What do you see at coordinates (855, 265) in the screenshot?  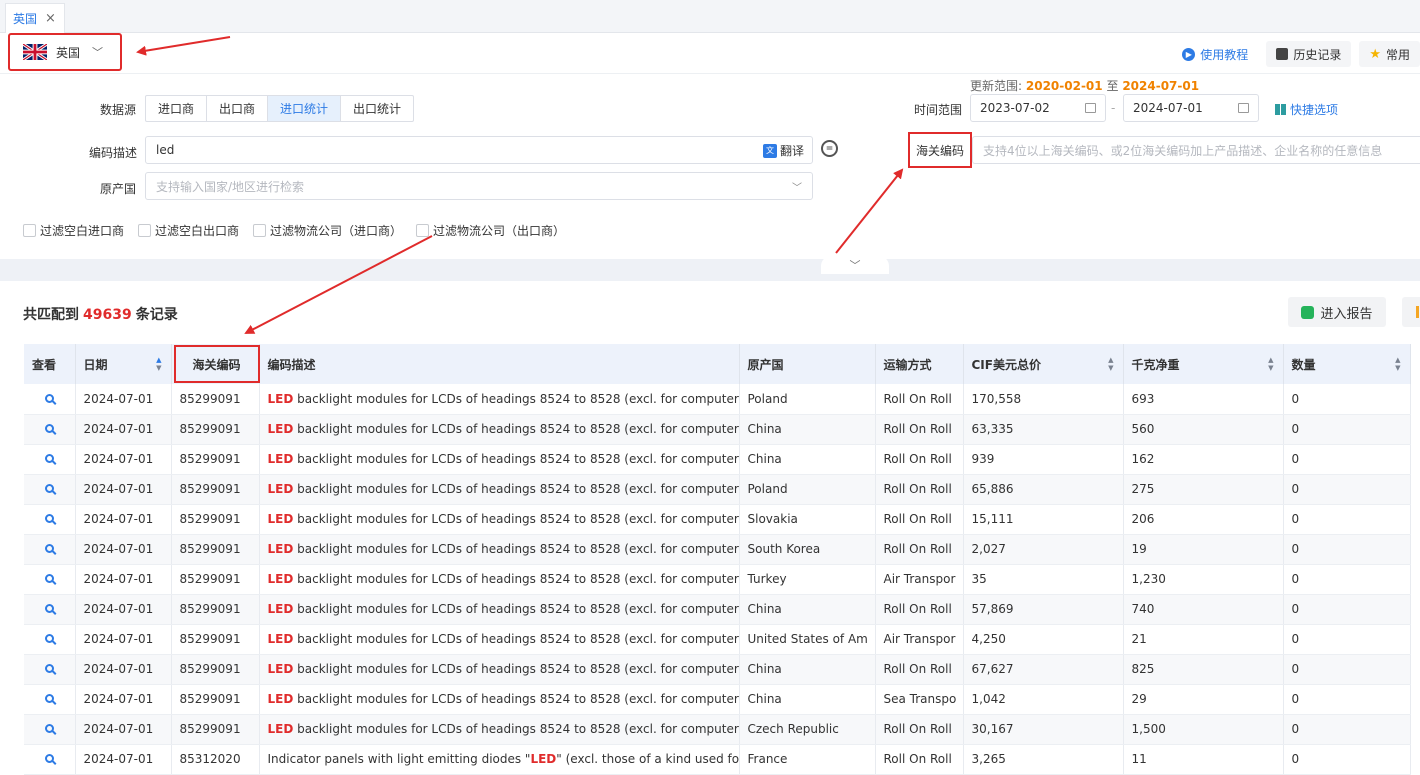 I see `collapse-toggle: ﹀` at bounding box center [855, 265].